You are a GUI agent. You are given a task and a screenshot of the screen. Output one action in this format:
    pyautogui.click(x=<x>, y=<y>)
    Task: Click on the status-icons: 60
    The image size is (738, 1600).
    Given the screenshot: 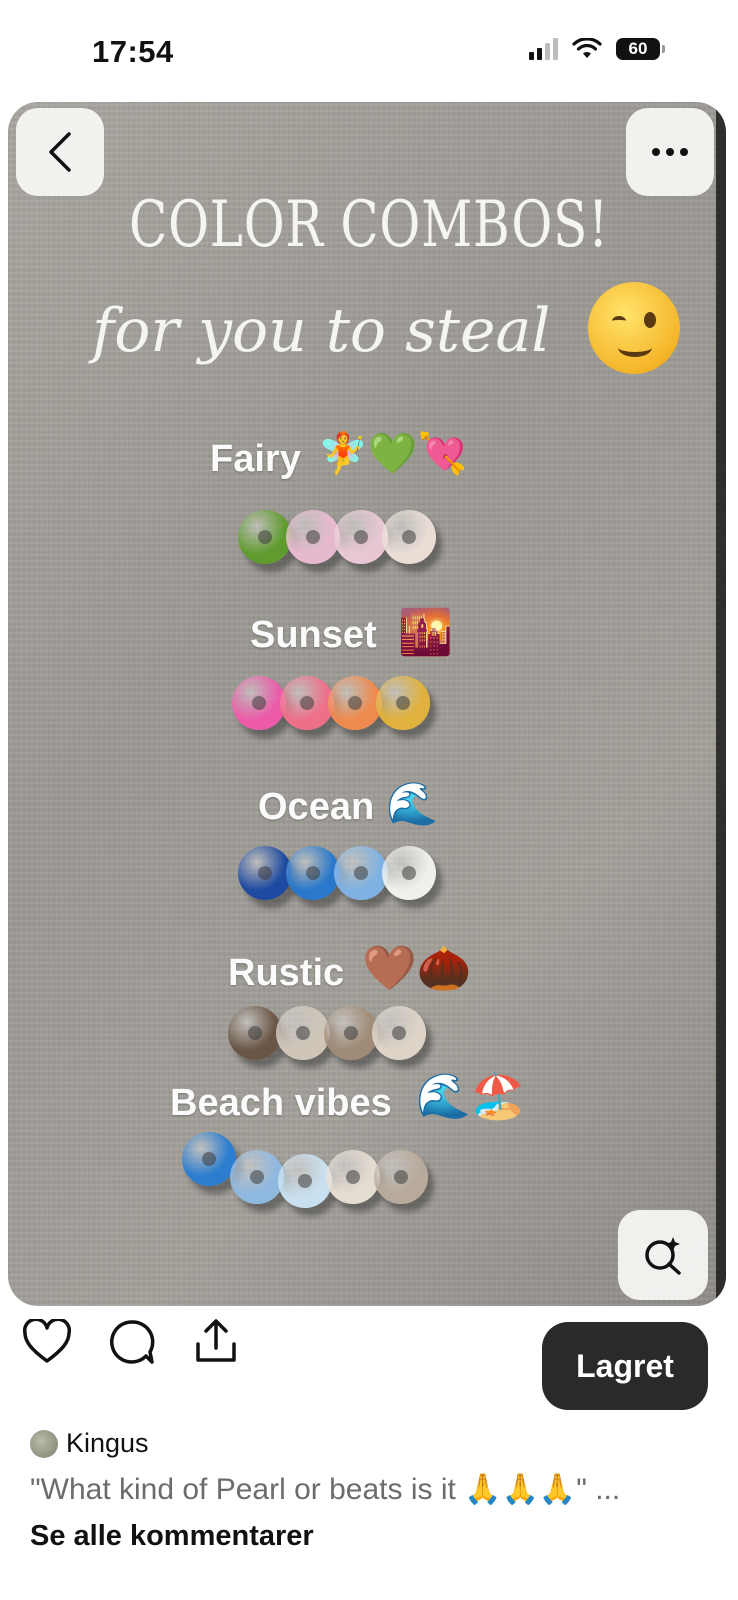 What is the action you would take?
    pyautogui.click(x=597, y=49)
    